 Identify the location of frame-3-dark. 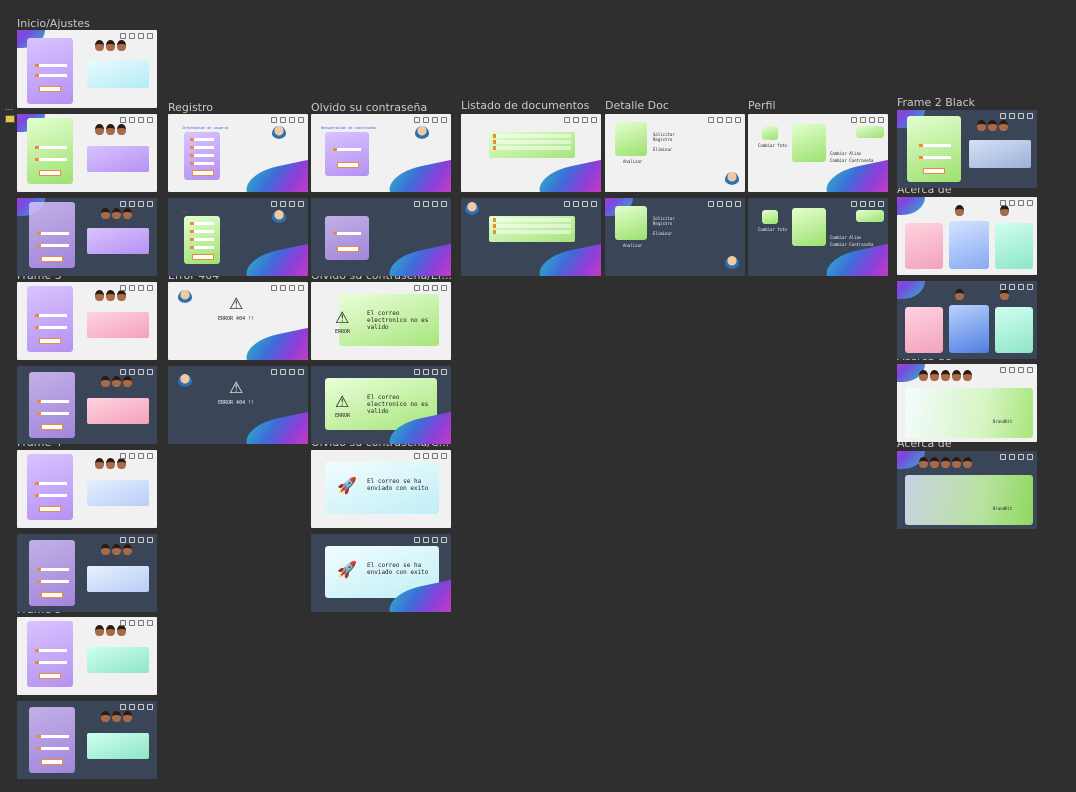
(87, 405).